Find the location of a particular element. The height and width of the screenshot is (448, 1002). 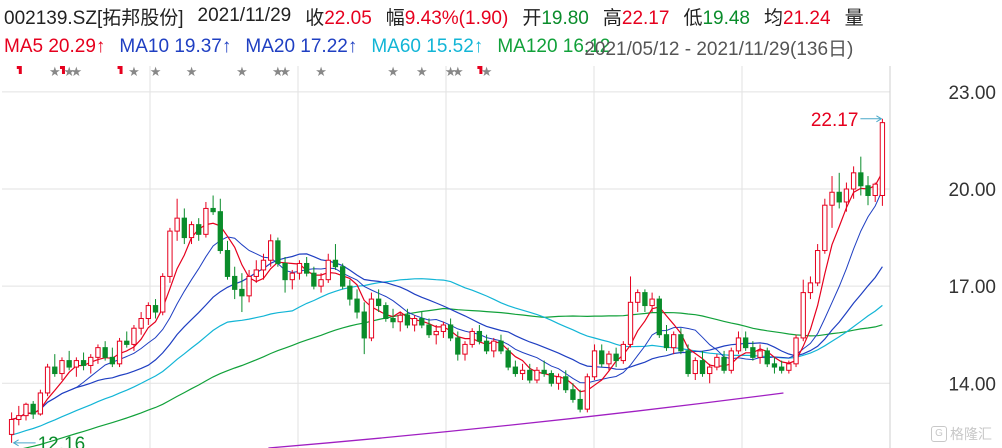

quote-date: 2021/11/29 is located at coordinates (244, 15).